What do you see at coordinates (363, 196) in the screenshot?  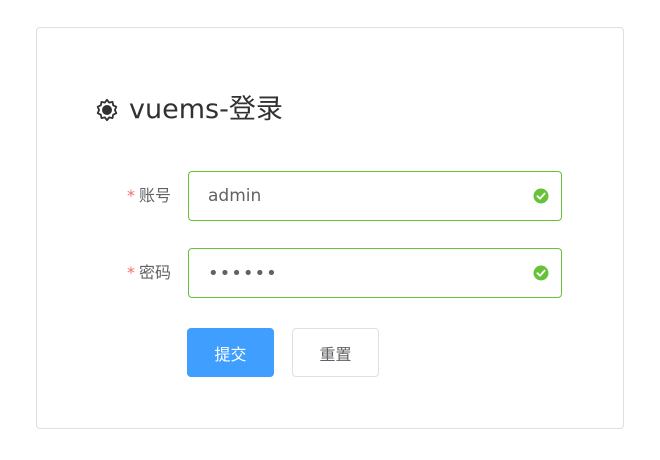 I see `account-input` at bounding box center [363, 196].